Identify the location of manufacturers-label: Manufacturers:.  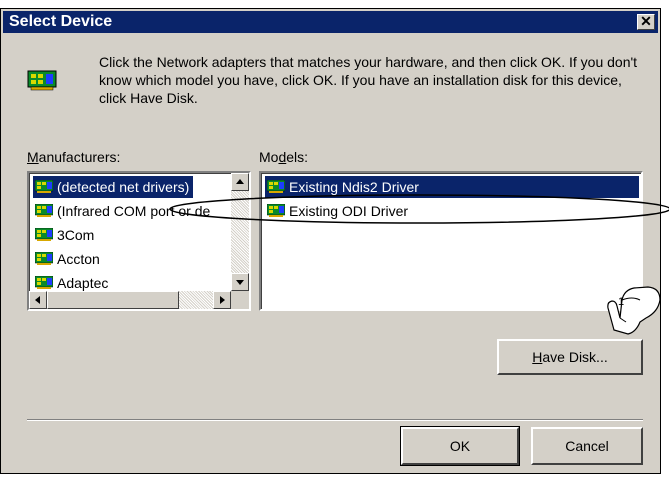
(74, 157).